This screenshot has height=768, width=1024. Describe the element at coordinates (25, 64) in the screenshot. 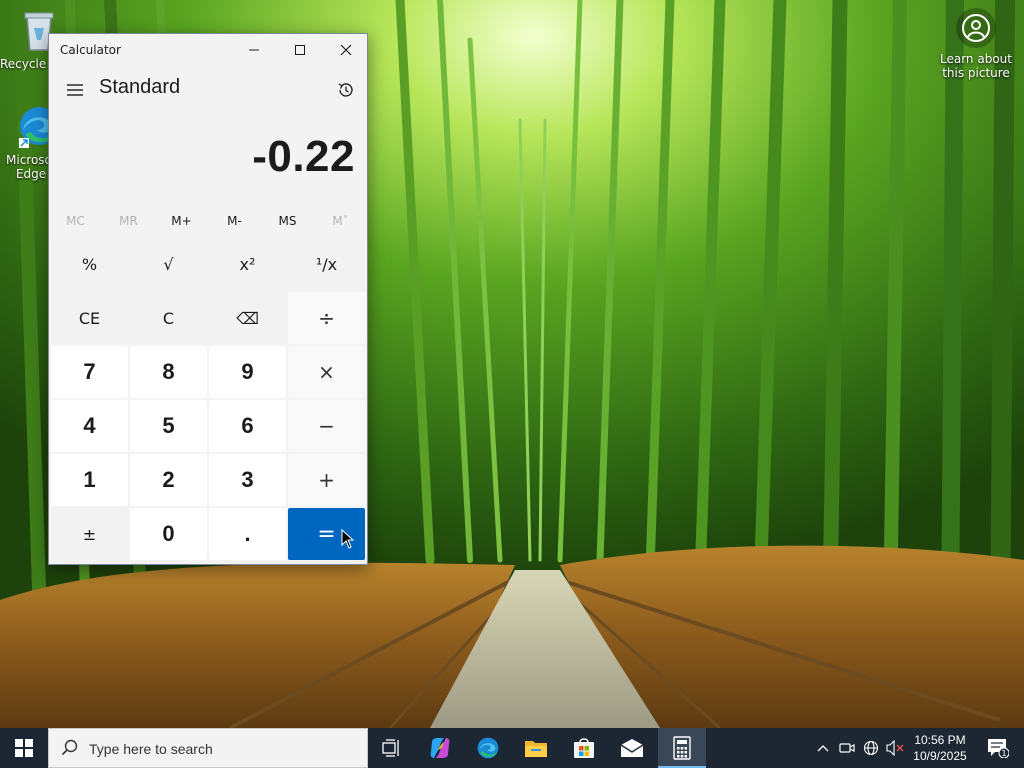

I see `desktop-icon-label: Recycle Bin` at that location.